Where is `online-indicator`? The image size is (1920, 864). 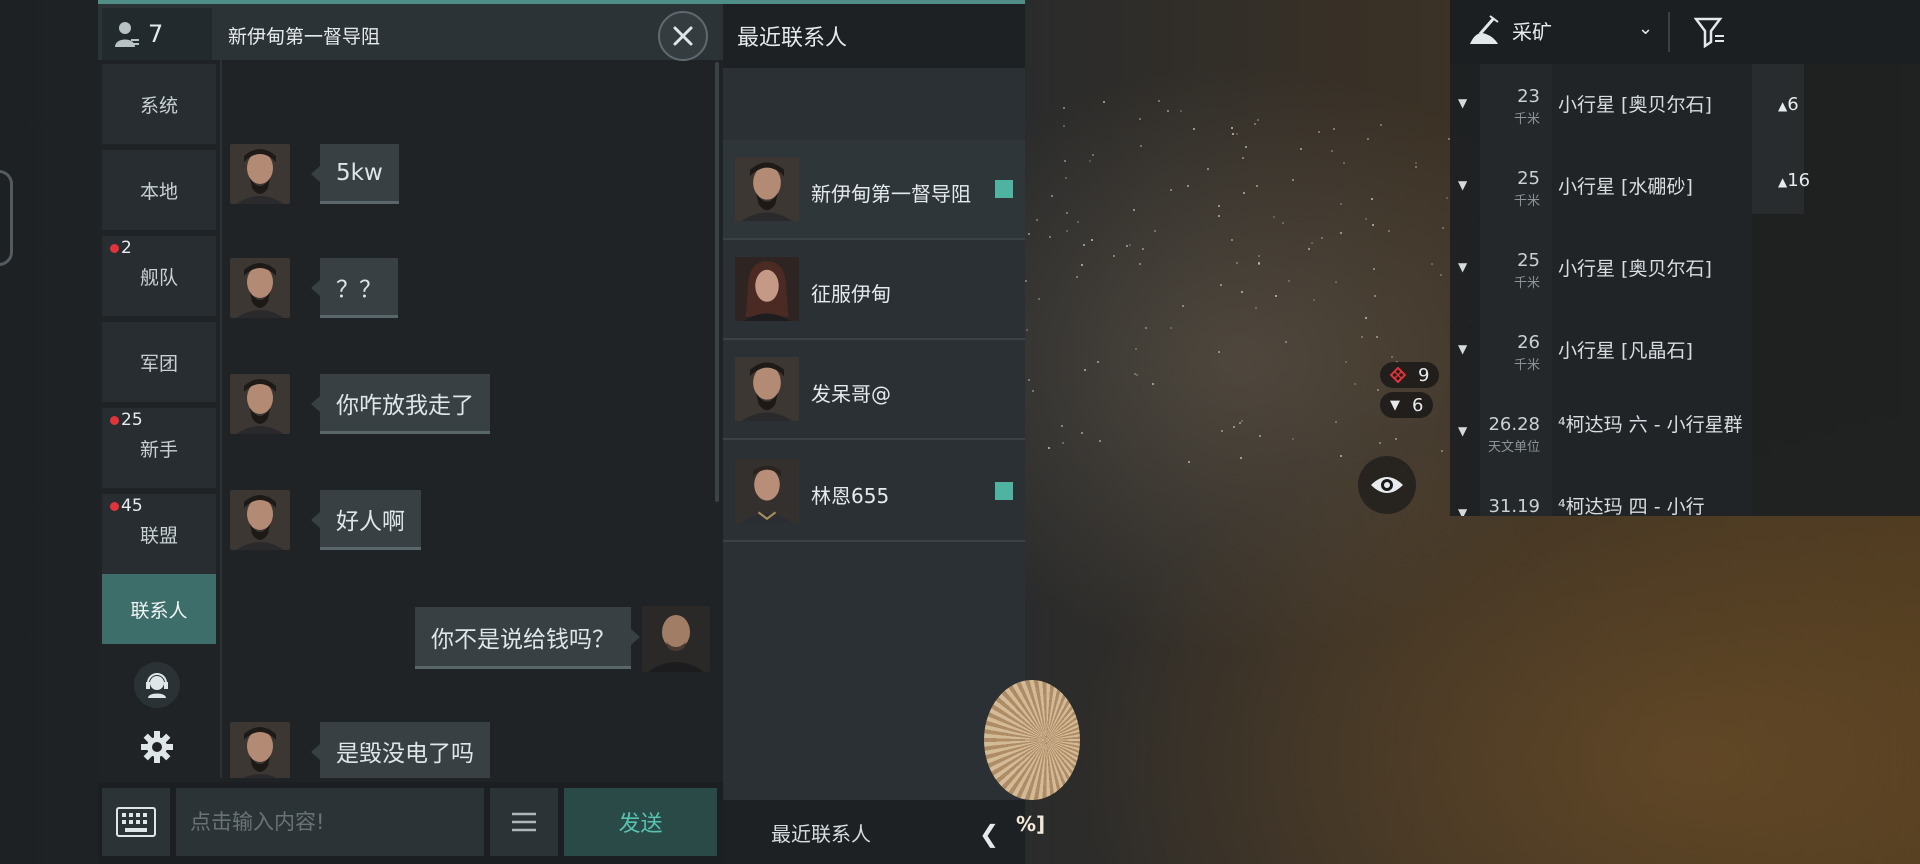
online-indicator is located at coordinates (1004, 189).